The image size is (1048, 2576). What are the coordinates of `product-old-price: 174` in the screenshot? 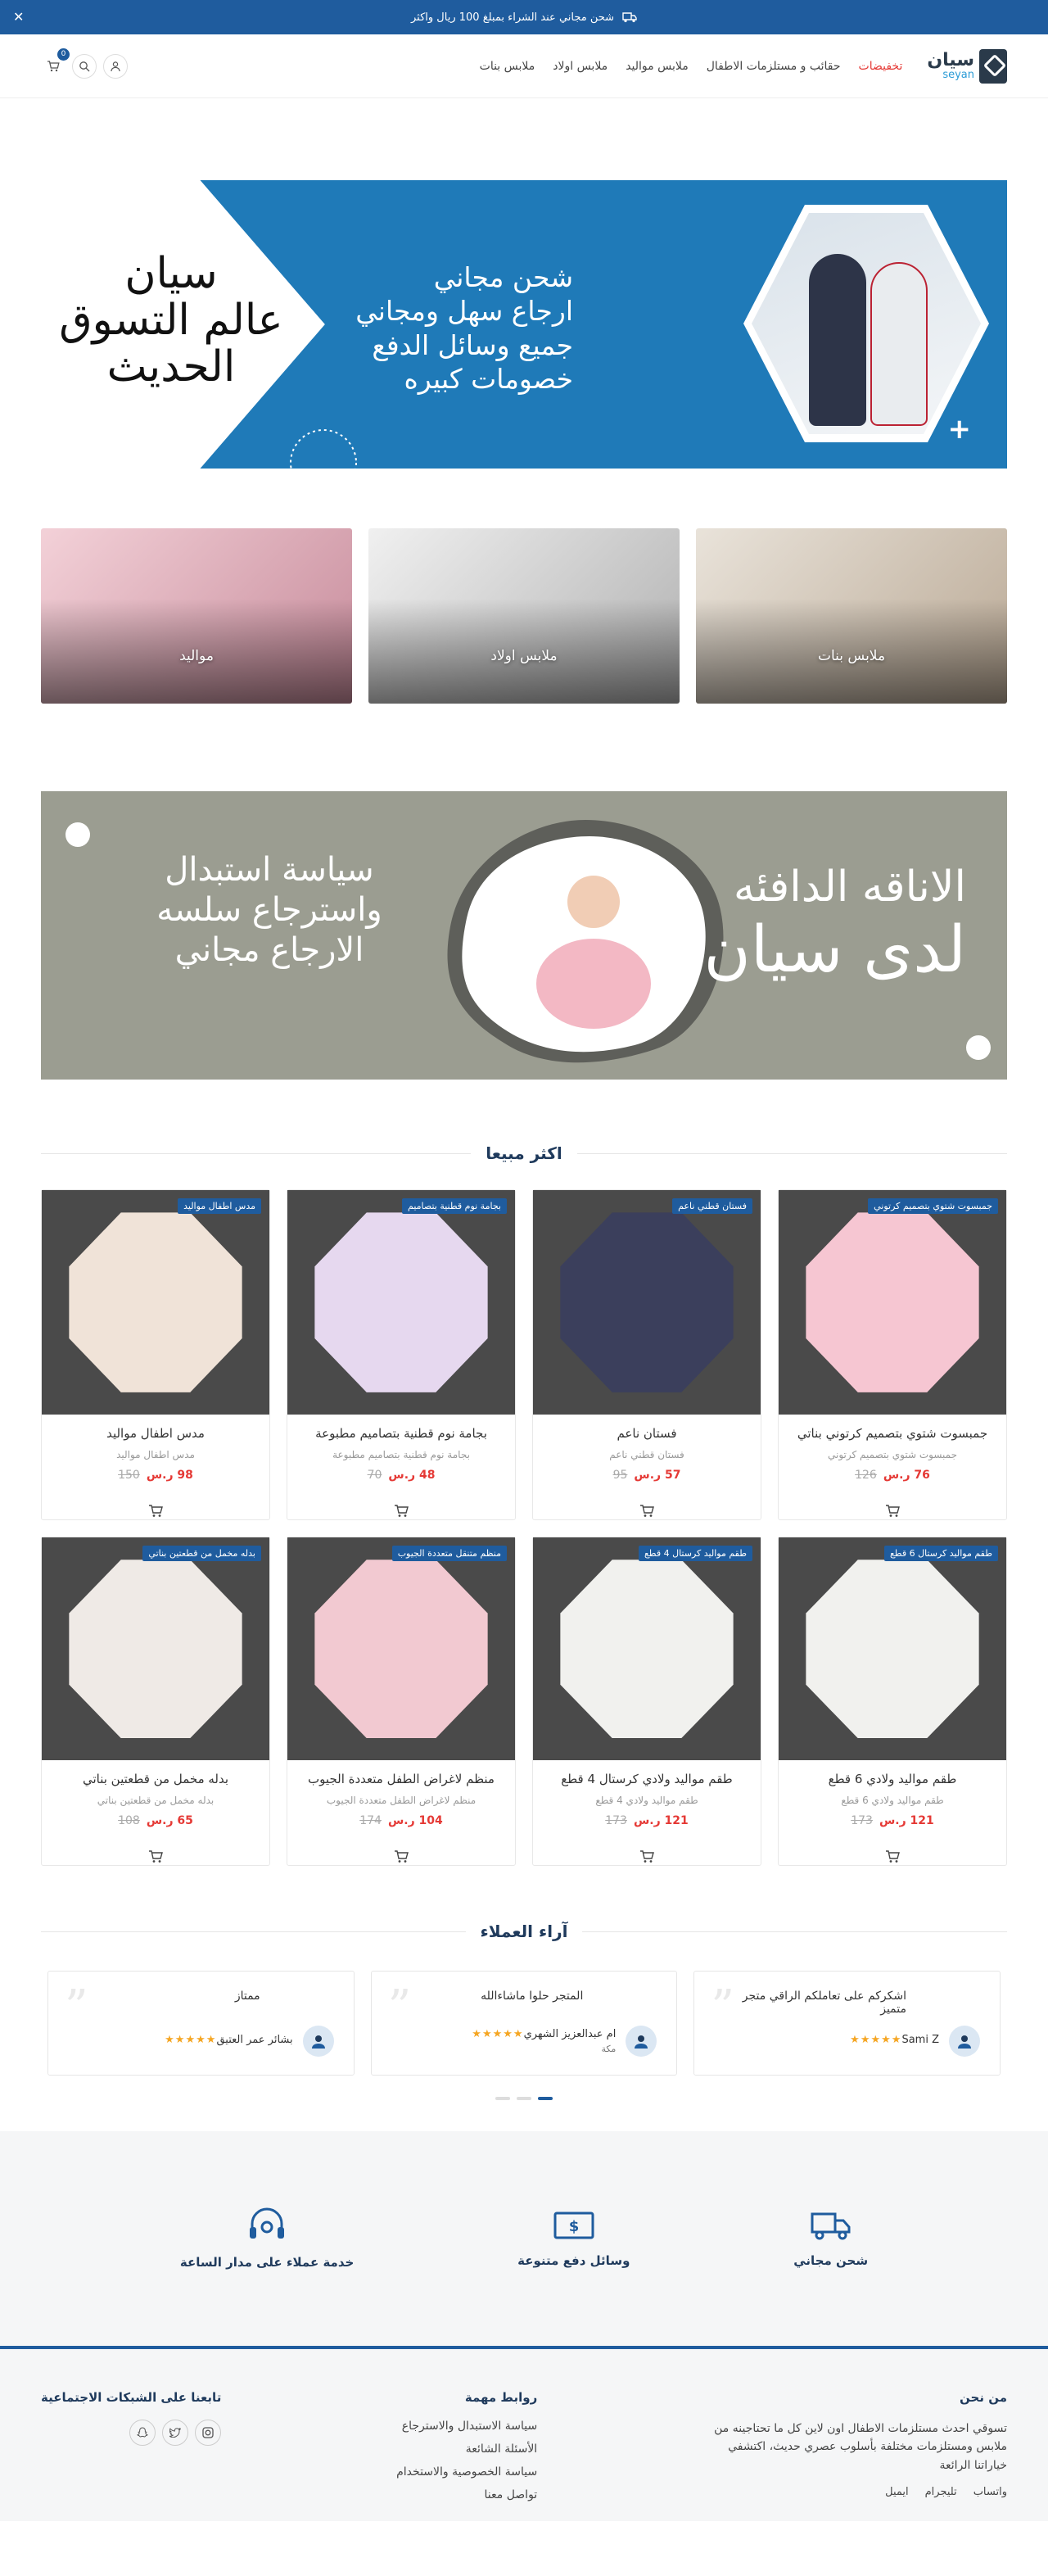 It's located at (370, 1821).